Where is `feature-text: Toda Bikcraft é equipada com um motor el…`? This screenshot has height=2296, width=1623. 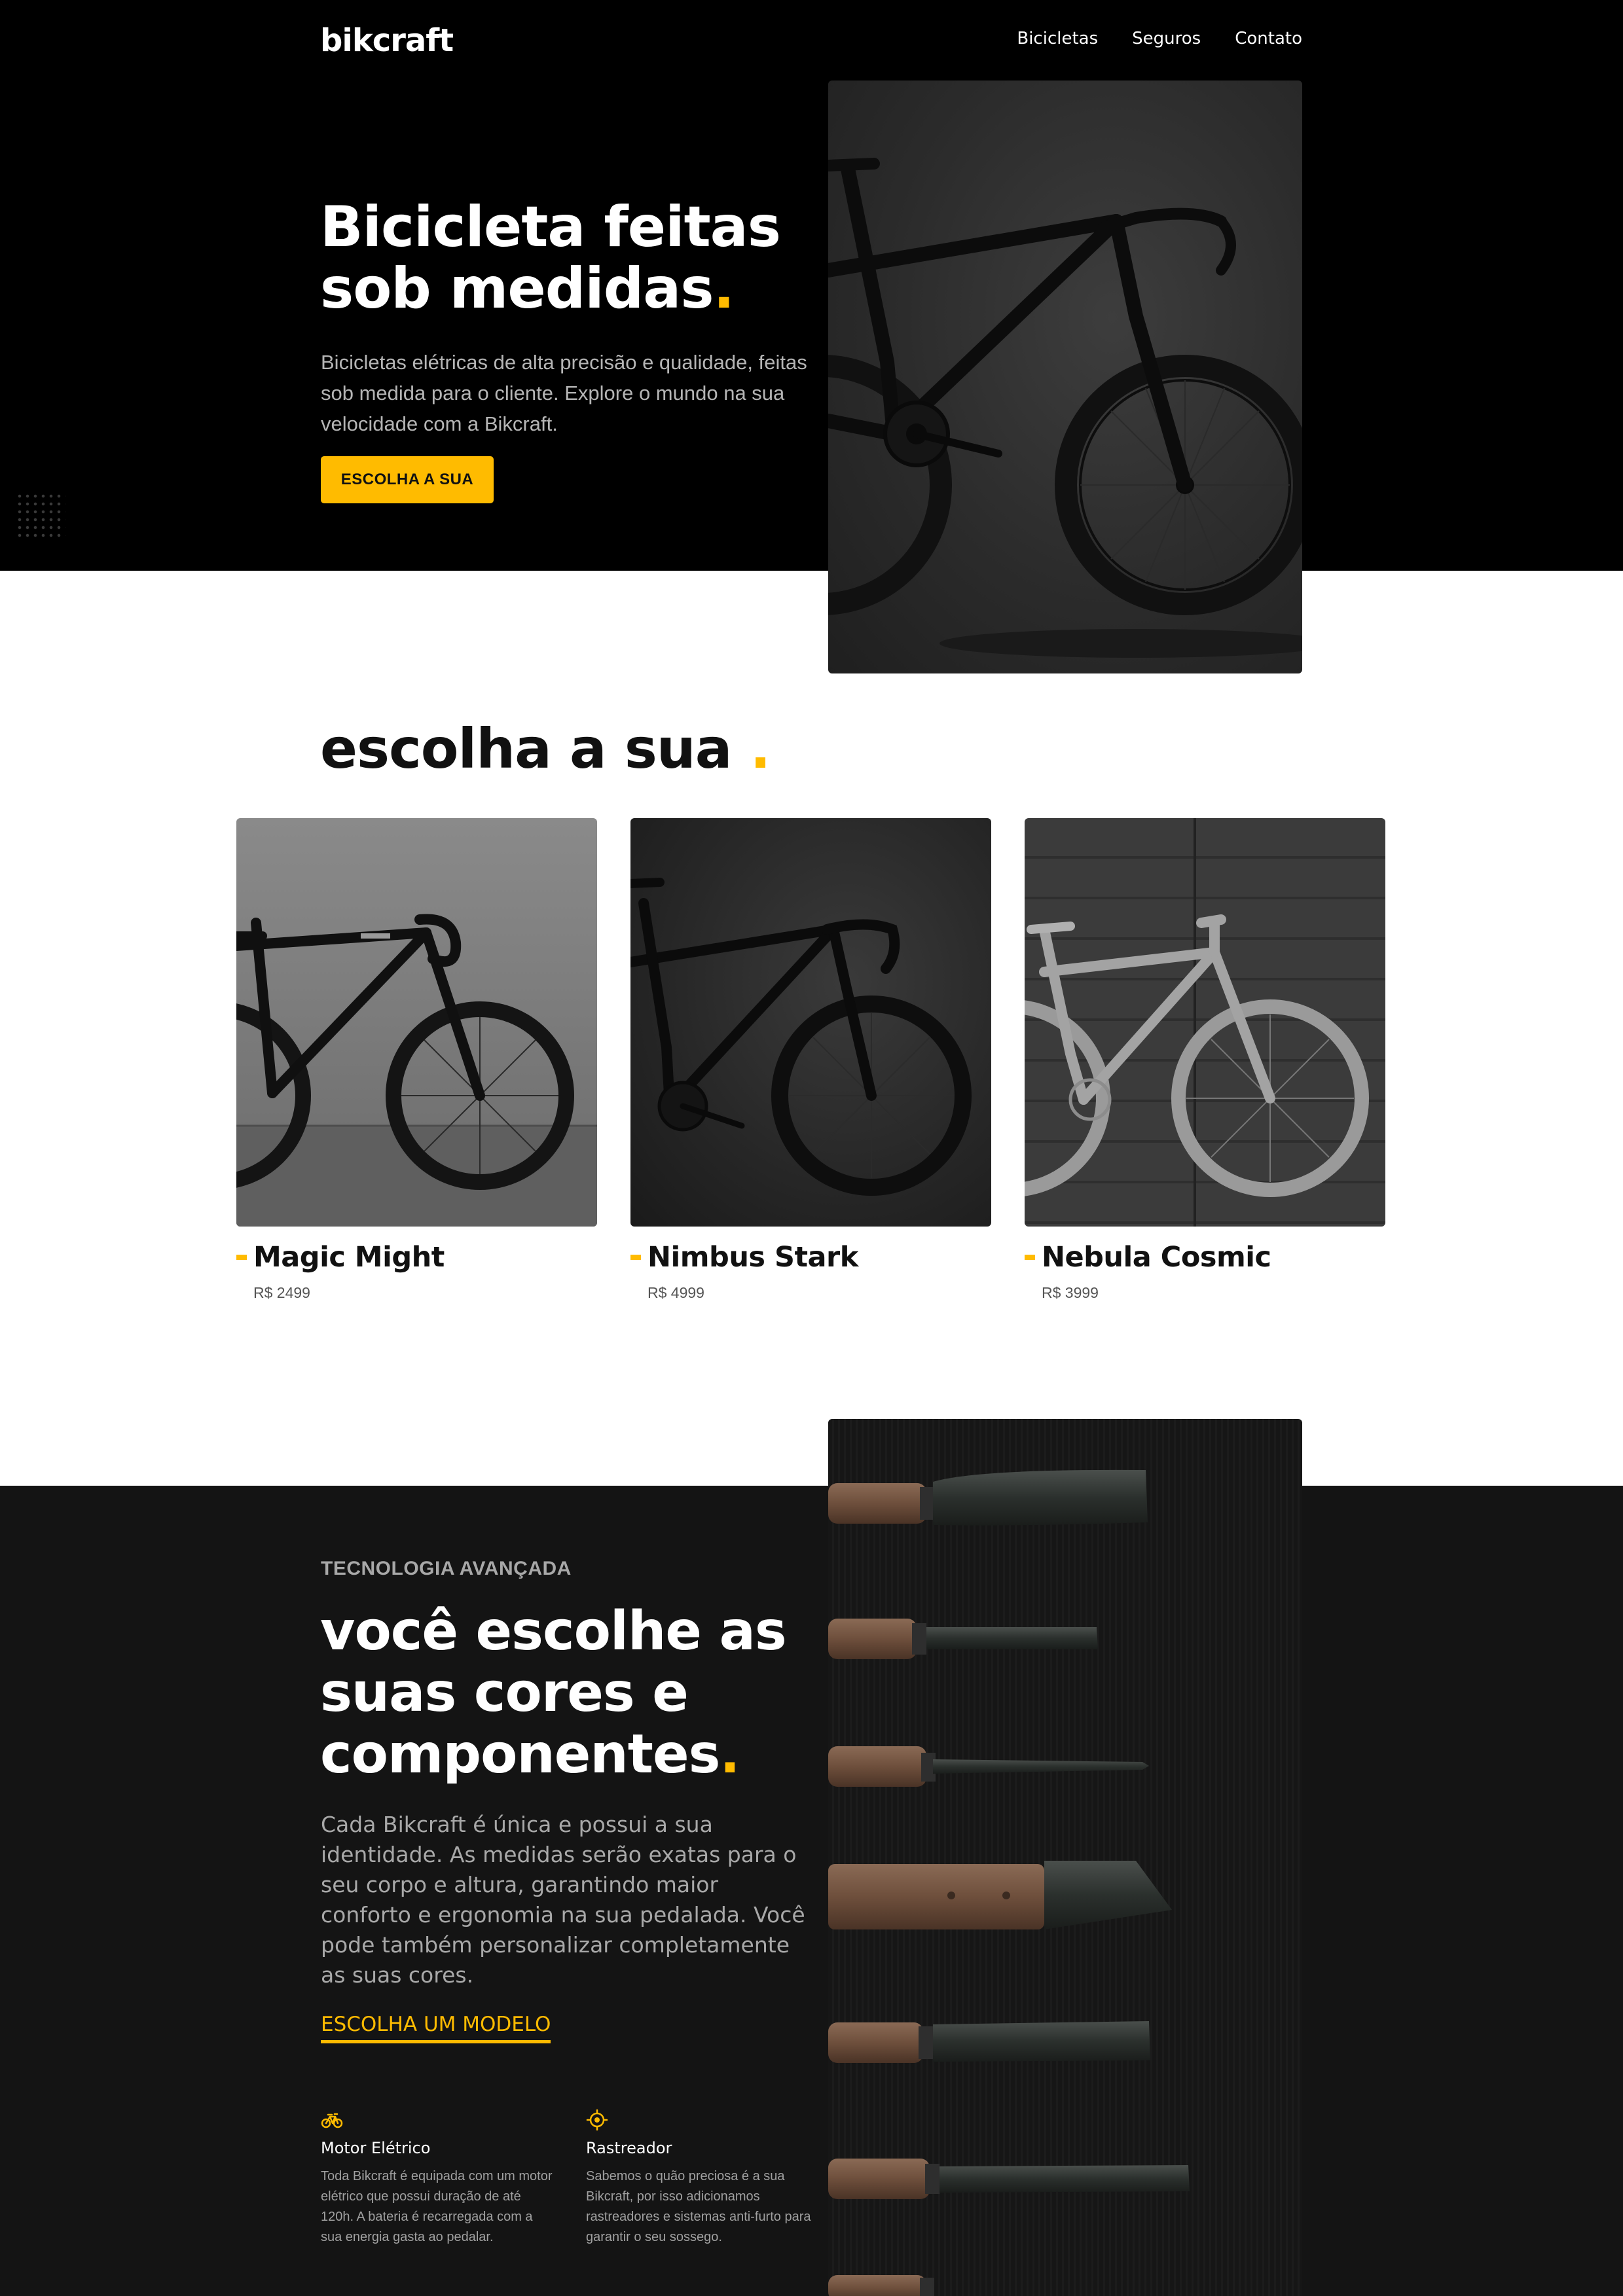
feature-text: Toda Bikcraft é equipada com um motor el… is located at coordinates (437, 2206).